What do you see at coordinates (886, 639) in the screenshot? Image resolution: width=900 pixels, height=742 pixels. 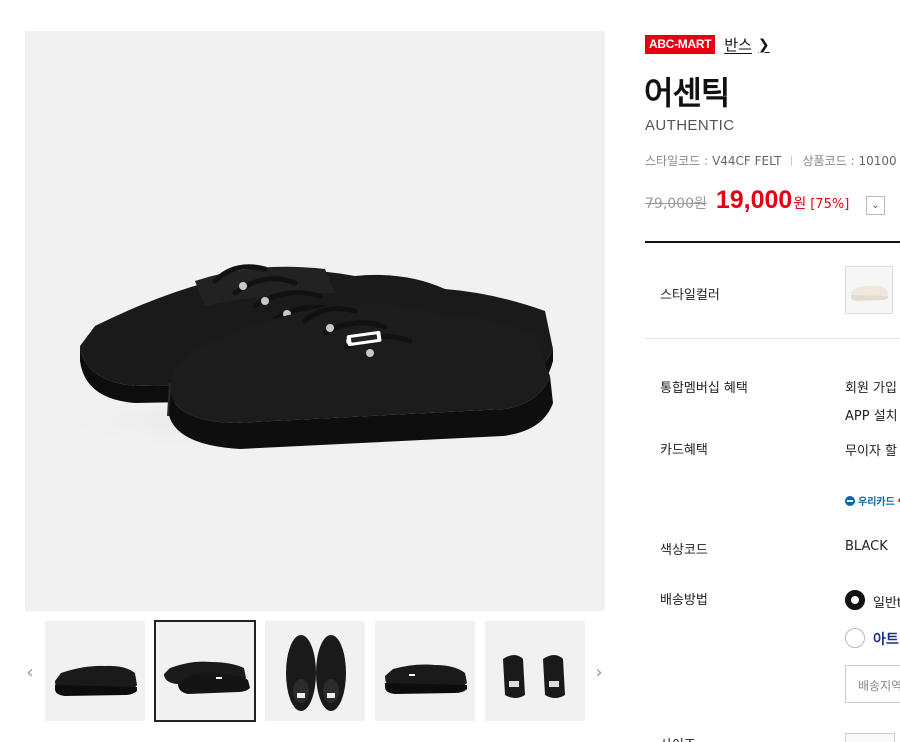 I see `shipping-option-label-2: 아트` at bounding box center [886, 639].